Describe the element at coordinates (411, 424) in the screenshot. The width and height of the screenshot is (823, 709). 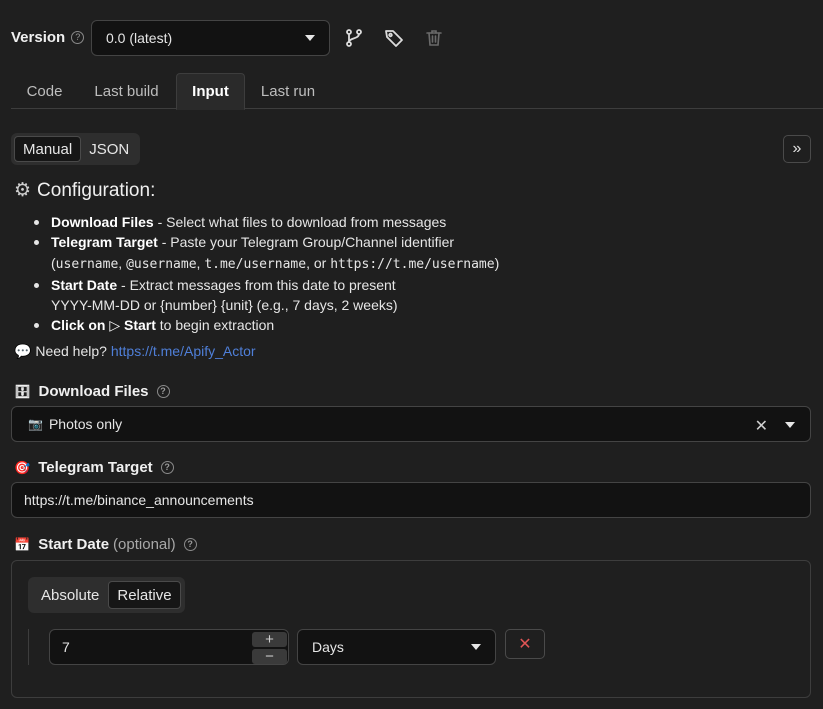
I see `download-files-select: 📷 Photos only ✕` at that location.